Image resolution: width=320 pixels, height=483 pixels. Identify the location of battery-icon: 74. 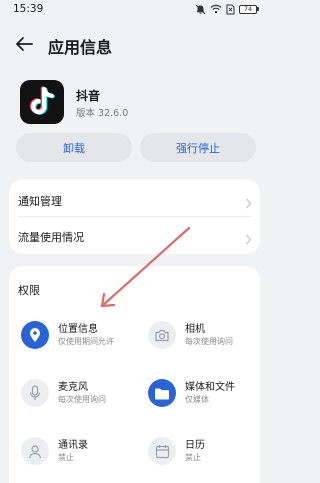
(249, 9).